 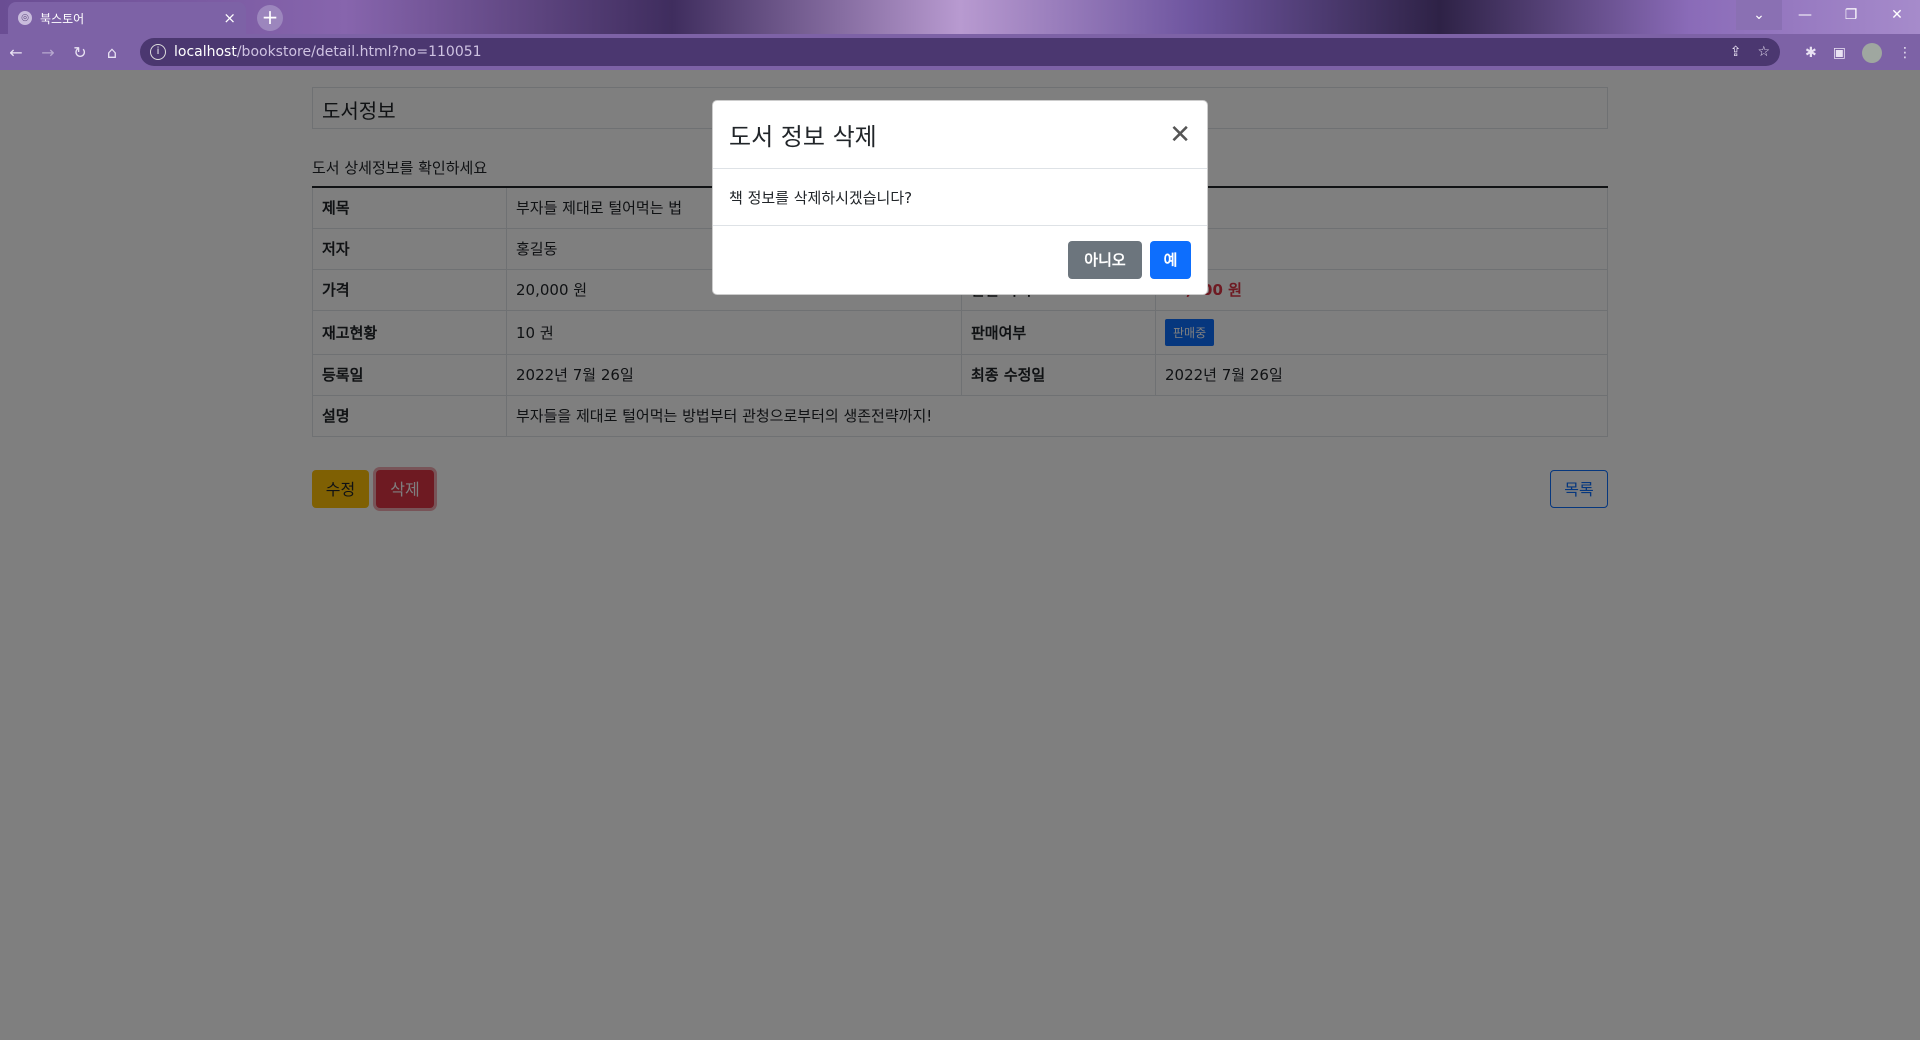 I want to click on home-icon: ⌂, so click(x=112, y=52).